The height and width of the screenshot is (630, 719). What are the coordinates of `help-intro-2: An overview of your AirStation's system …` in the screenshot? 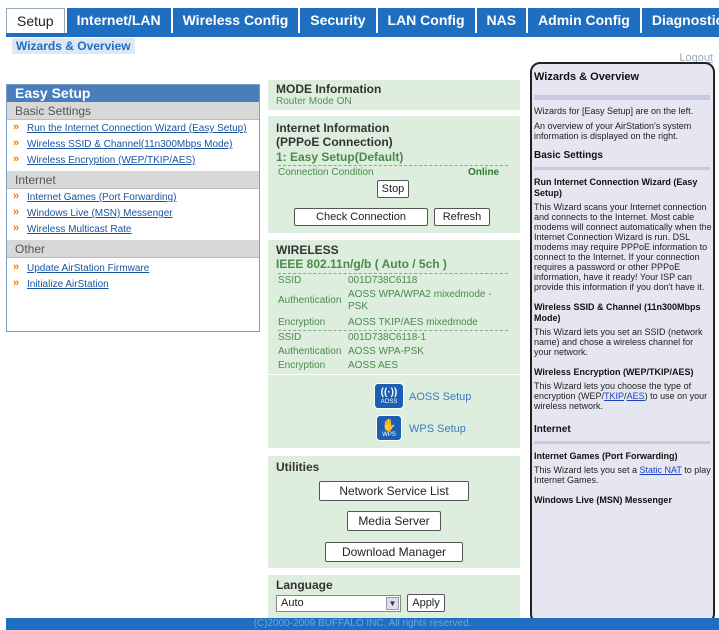 It's located at (613, 131).